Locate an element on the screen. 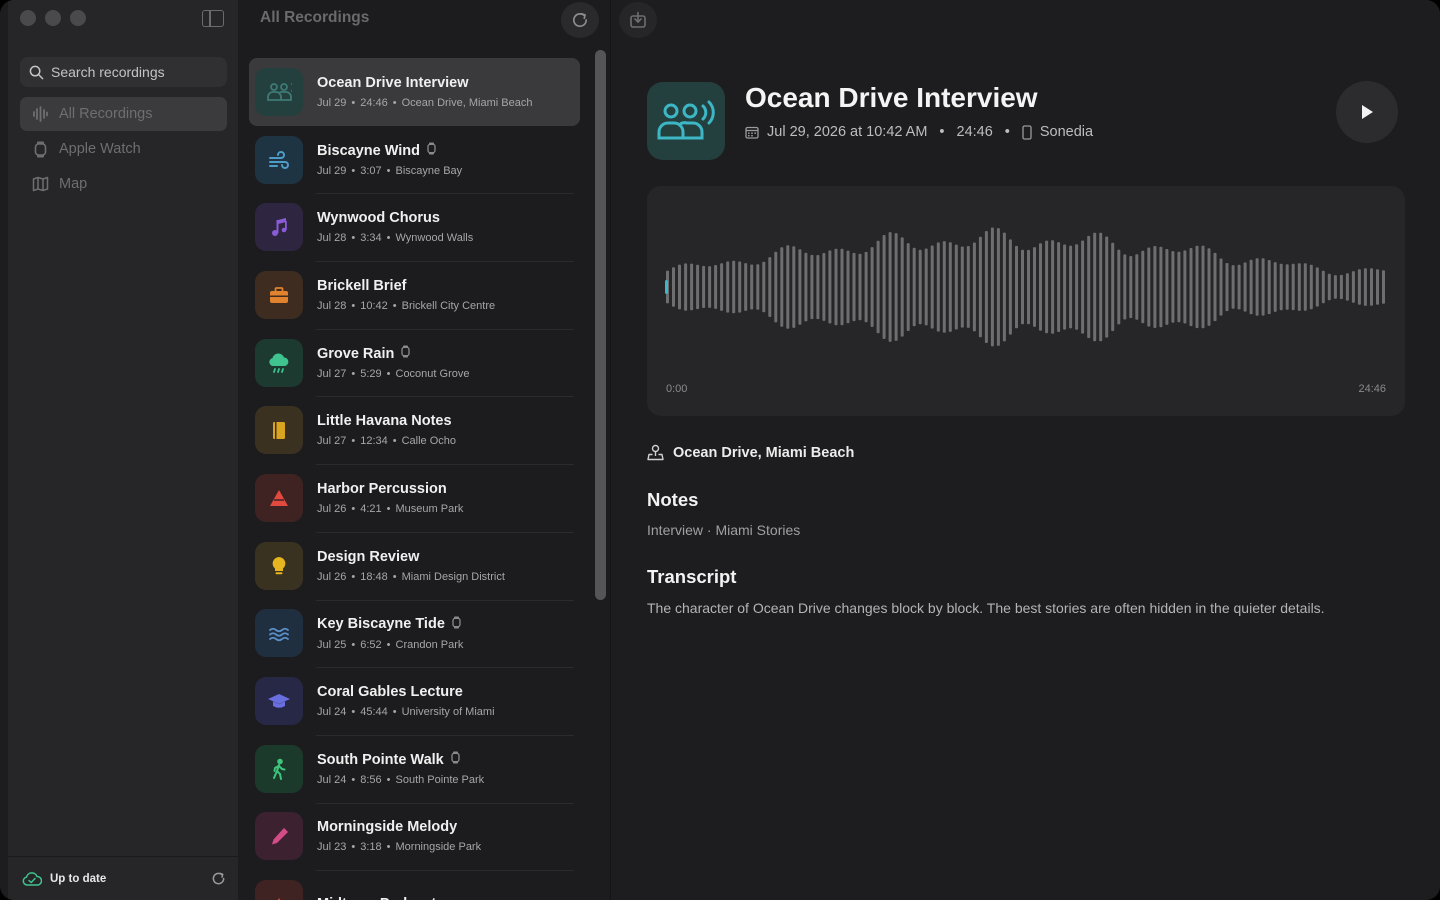 Image resolution: width=1440 pixels, height=900 pixels. recording-location: Brickell City Centre is located at coordinates (448, 305).